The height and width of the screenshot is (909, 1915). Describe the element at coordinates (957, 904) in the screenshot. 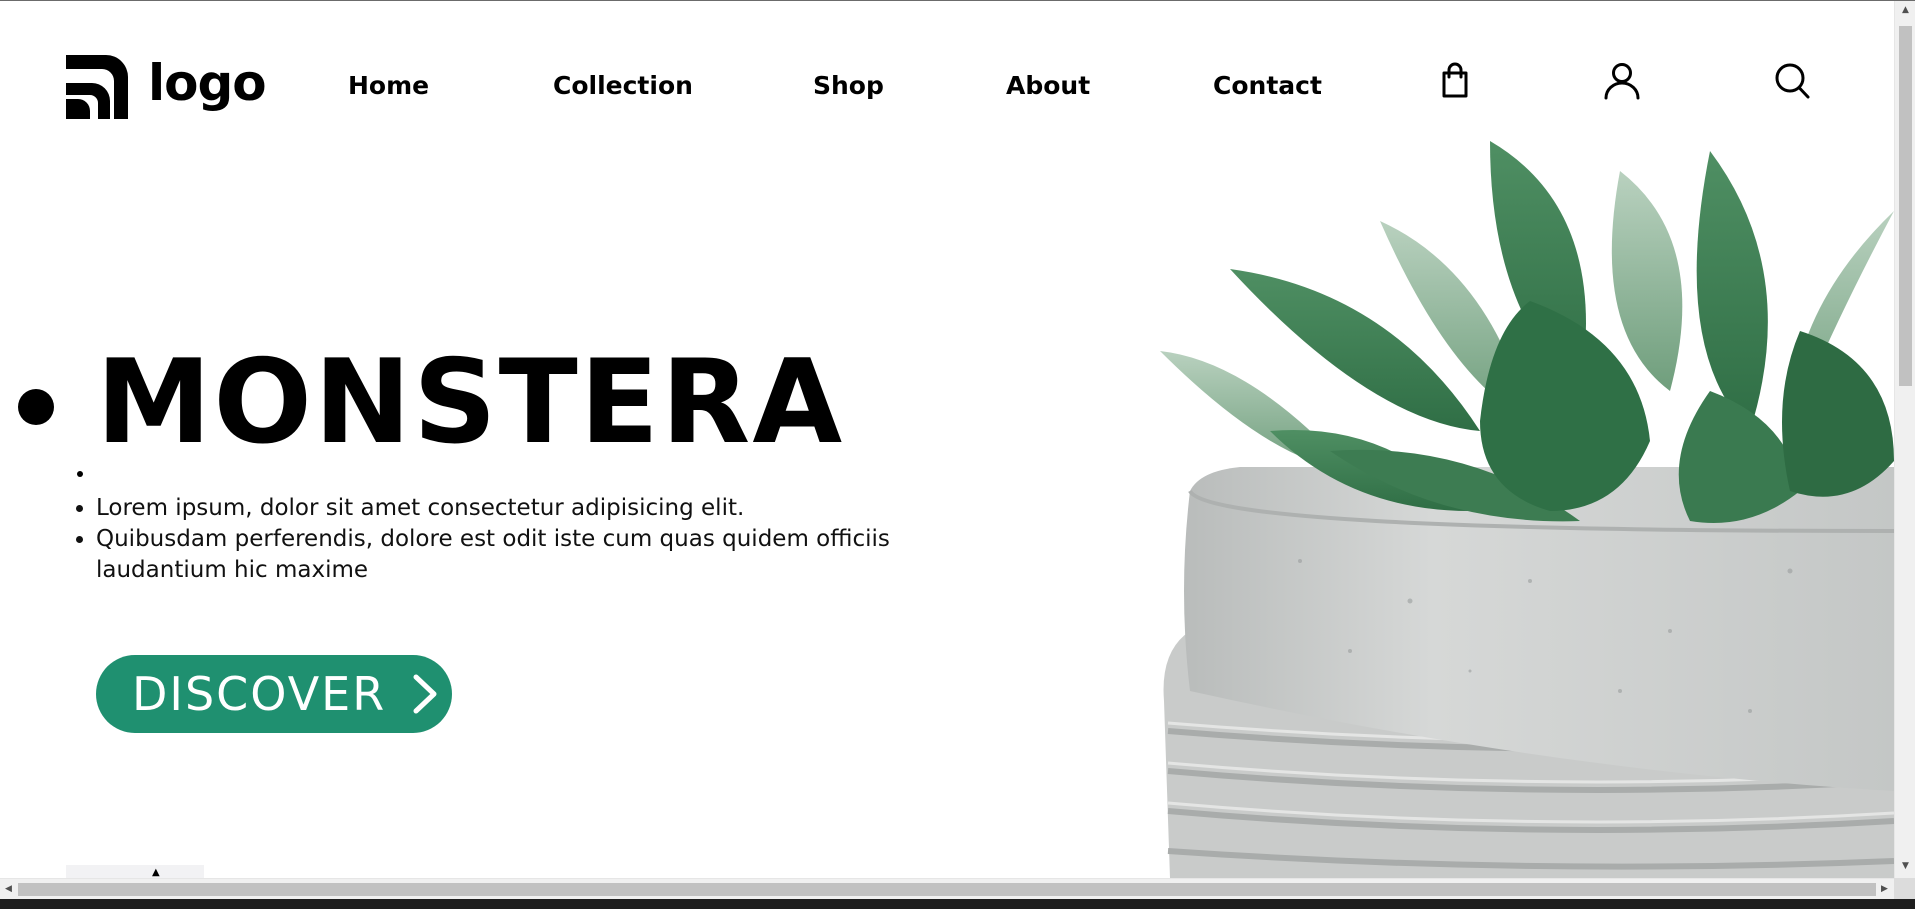

I see `taskbar-strip` at that location.